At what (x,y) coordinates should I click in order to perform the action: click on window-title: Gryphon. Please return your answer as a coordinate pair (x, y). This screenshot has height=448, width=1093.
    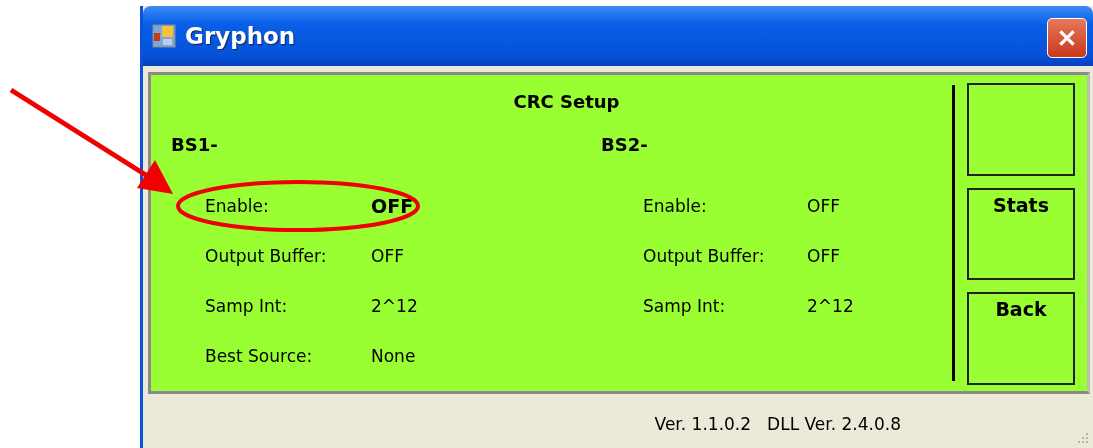
    Looking at the image, I should click on (241, 36).